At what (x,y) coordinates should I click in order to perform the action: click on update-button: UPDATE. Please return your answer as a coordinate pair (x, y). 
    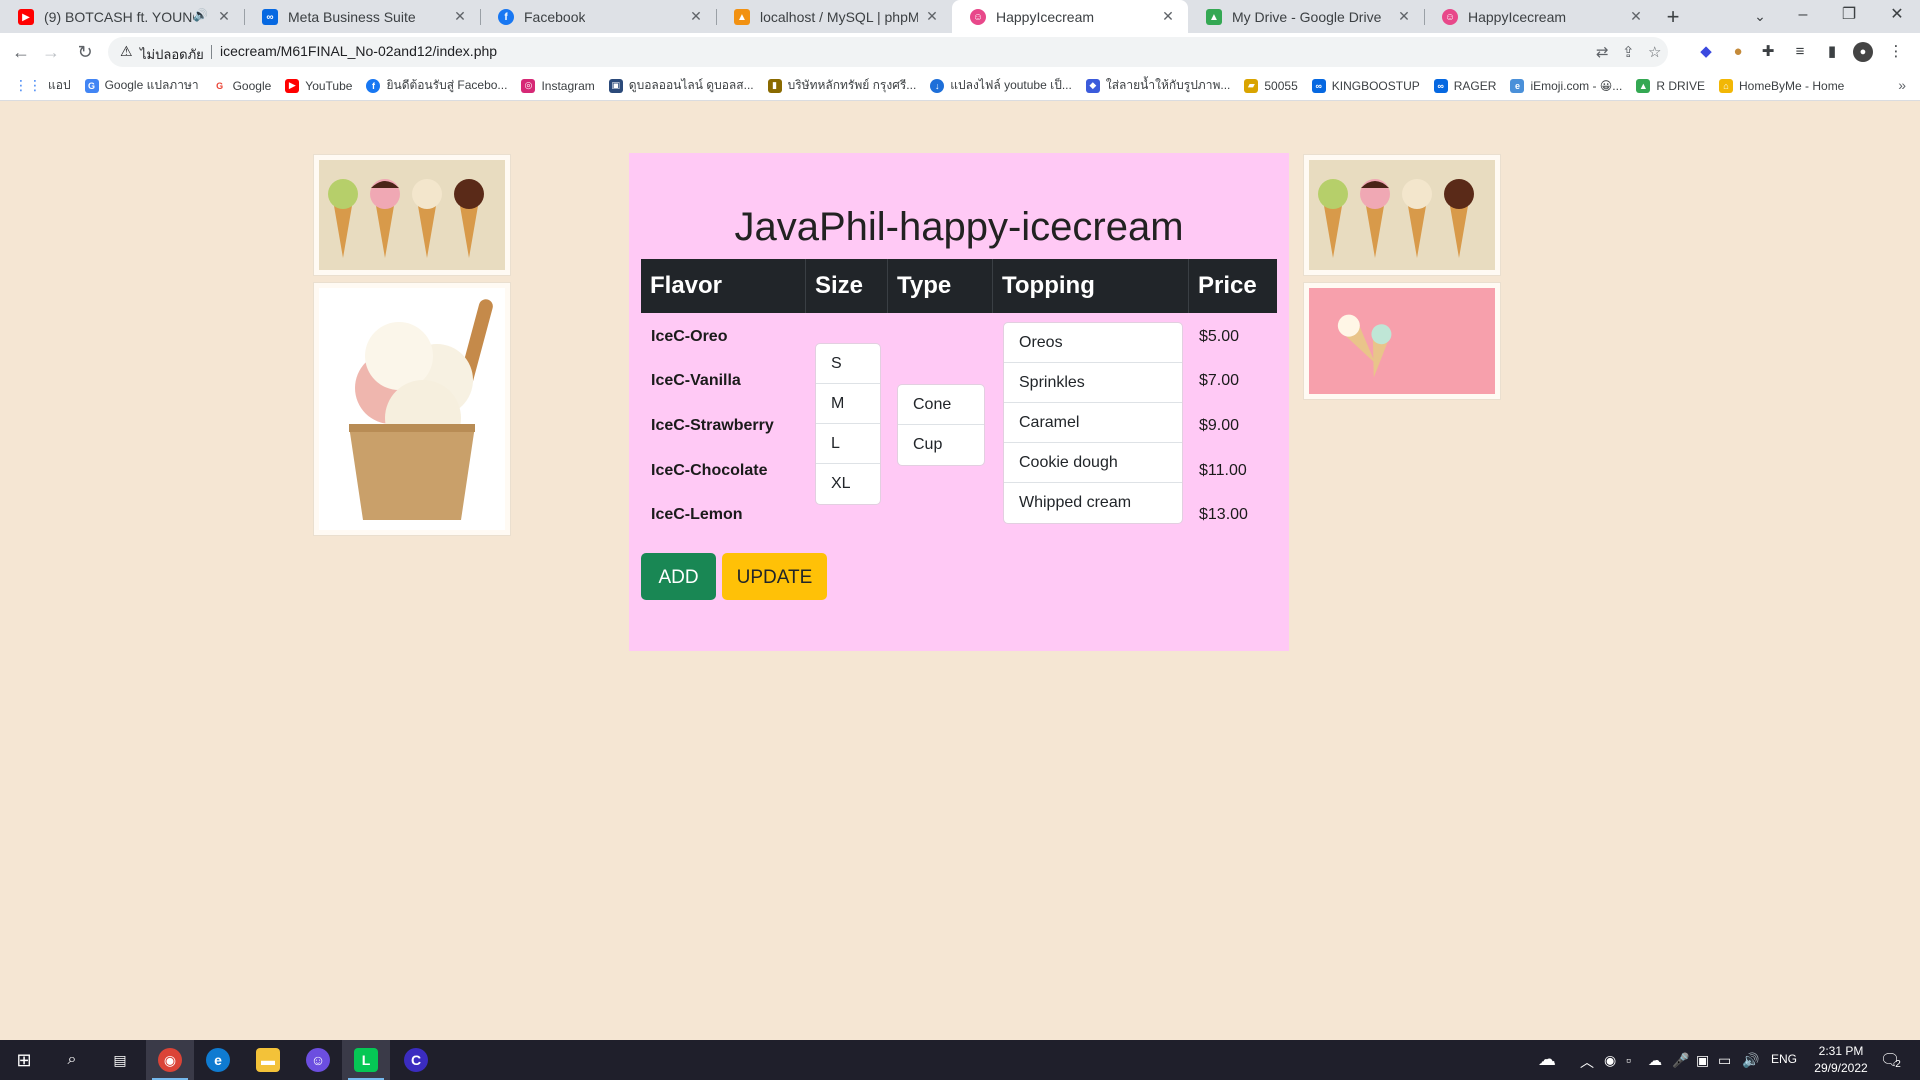
    Looking at the image, I should click on (774, 576).